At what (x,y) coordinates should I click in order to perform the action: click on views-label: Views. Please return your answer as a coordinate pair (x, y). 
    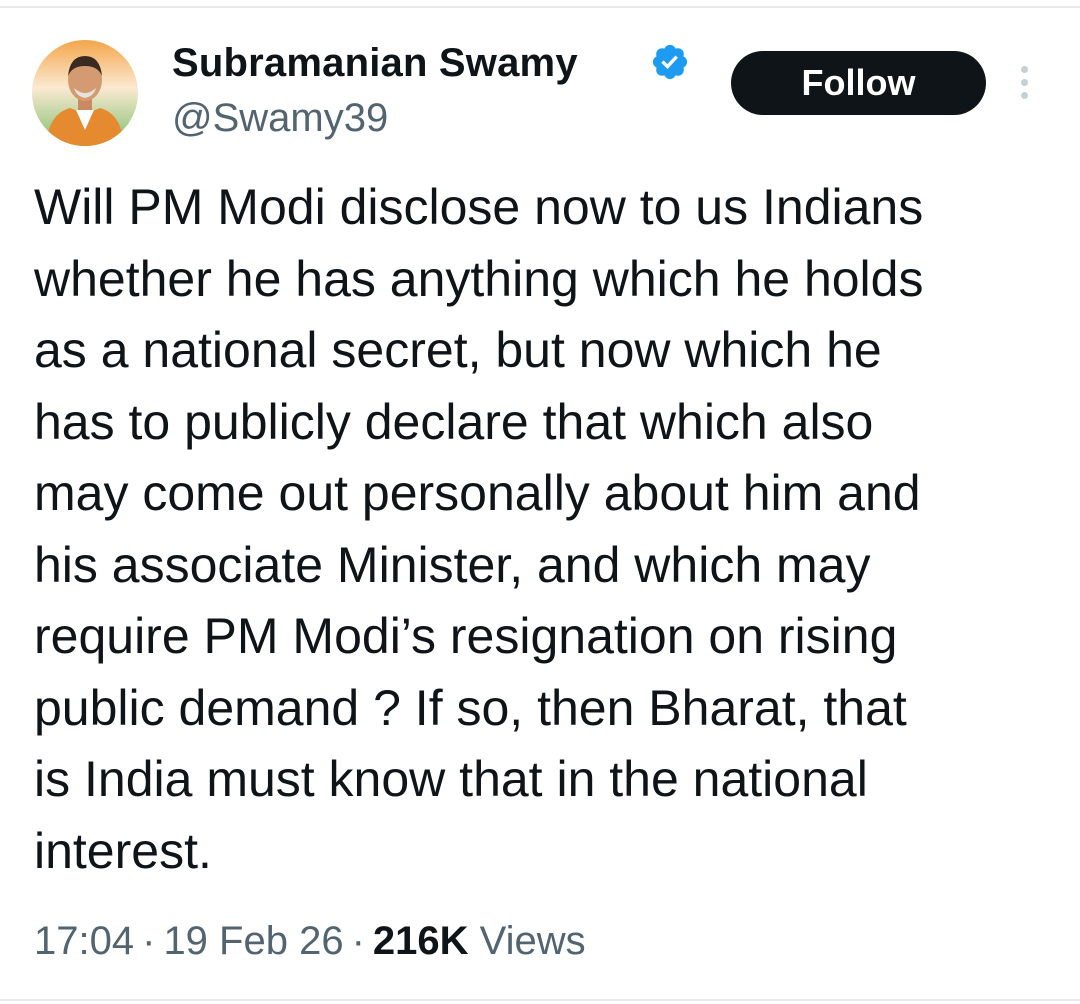
    Looking at the image, I should click on (533, 941).